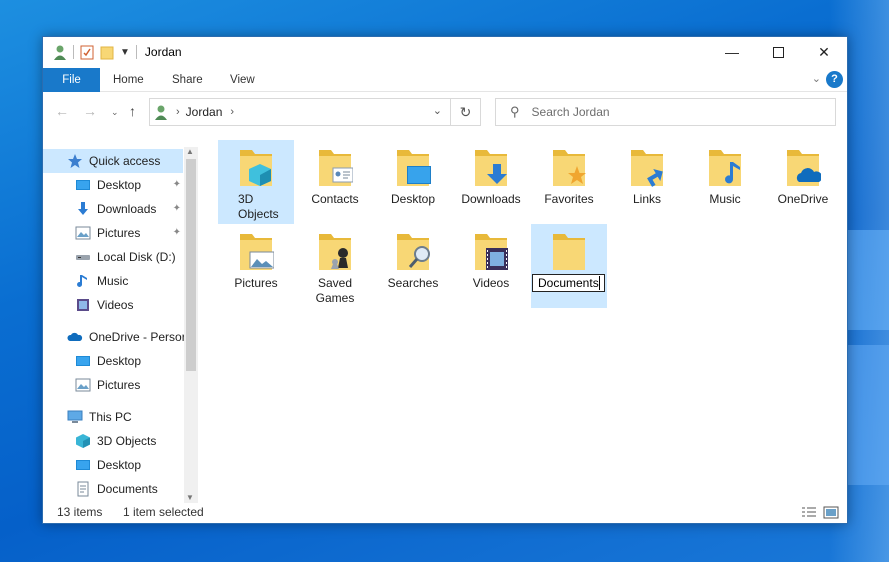  What do you see at coordinates (82, 281) in the screenshot?
I see `music-icon` at bounding box center [82, 281].